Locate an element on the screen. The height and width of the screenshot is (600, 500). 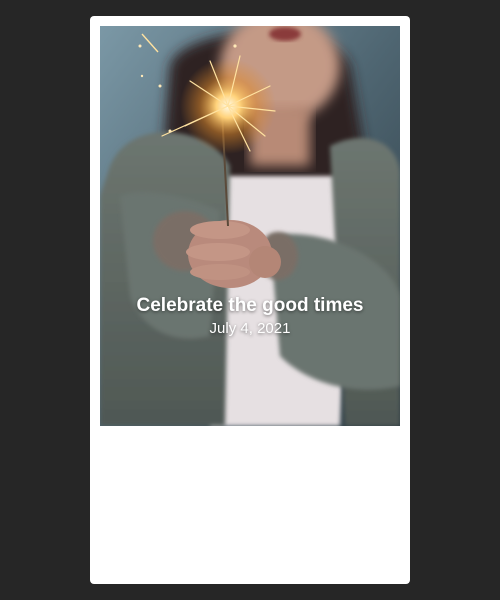
photo-caption: Celebrate the good times July 4, 2021 is located at coordinates (250, 316).